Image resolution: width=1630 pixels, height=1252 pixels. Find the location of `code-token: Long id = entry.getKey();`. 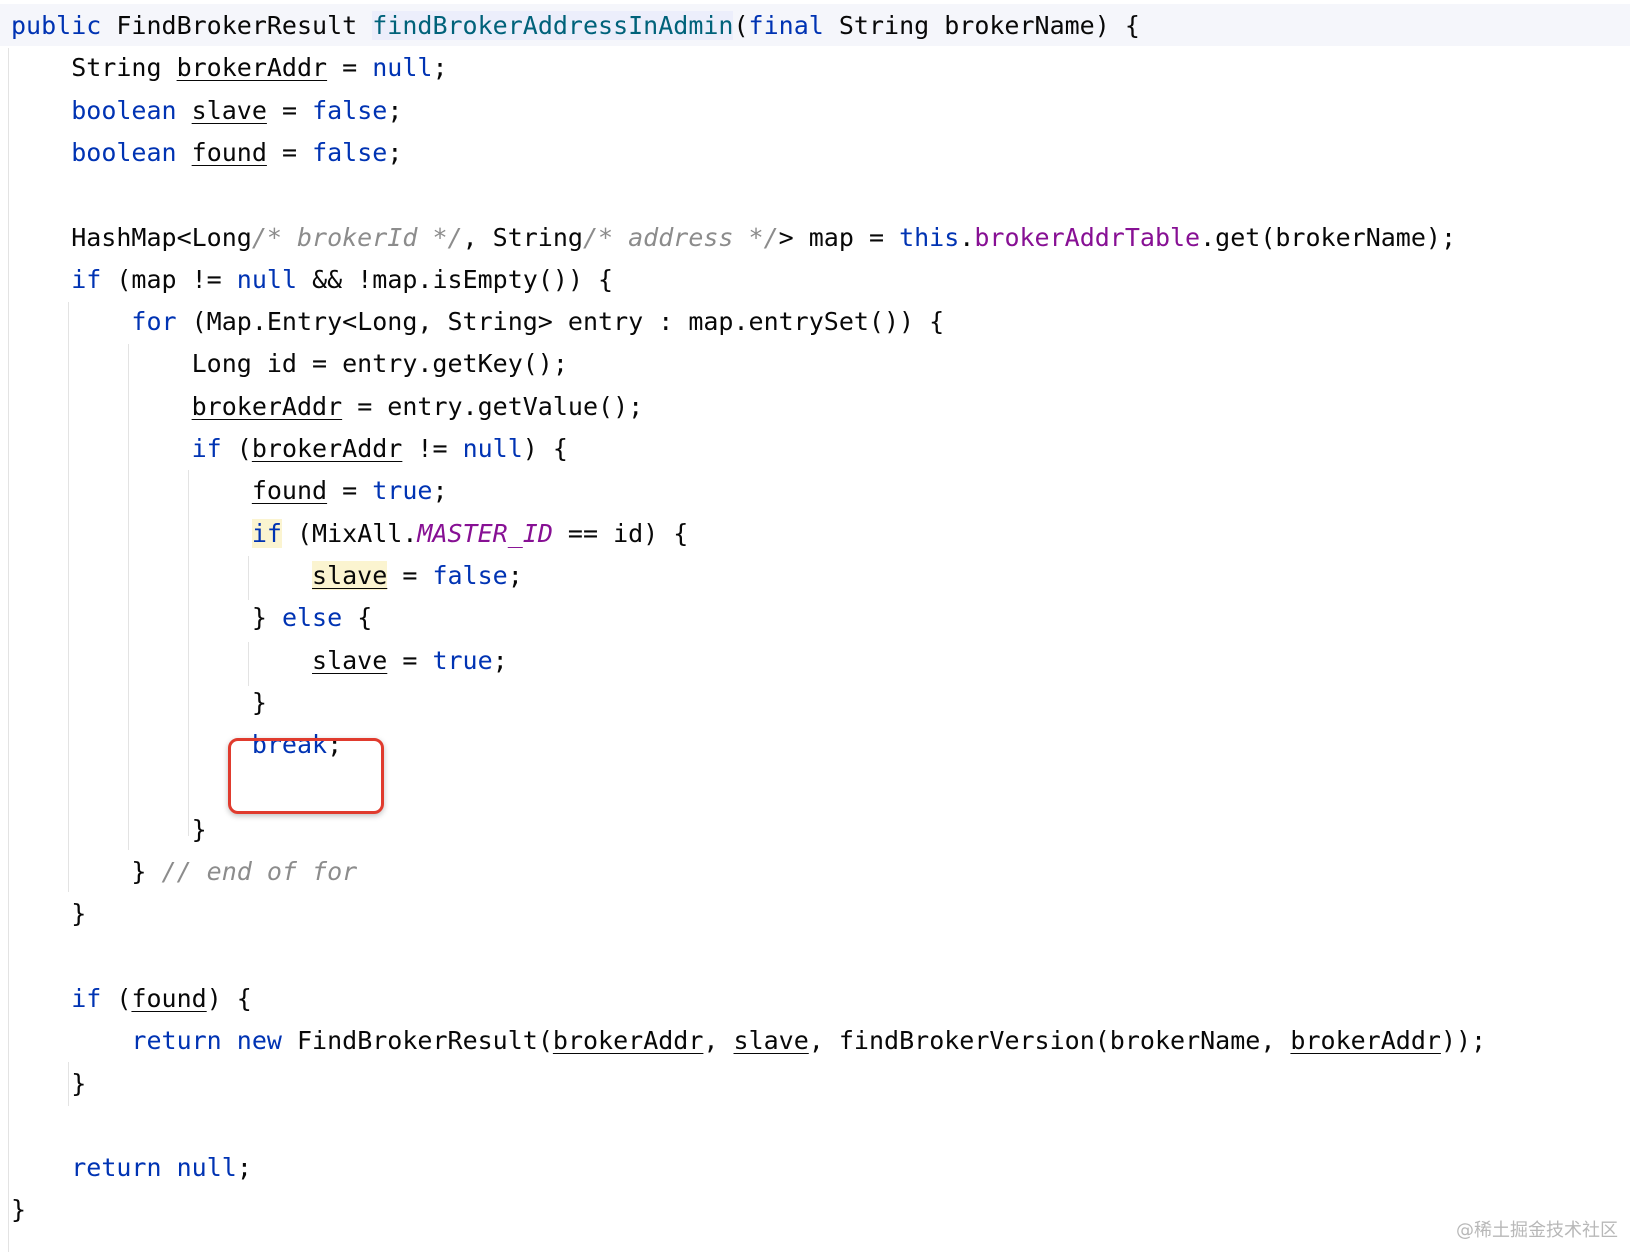

code-token: Long id = entry.getKey(); is located at coordinates (289, 364).